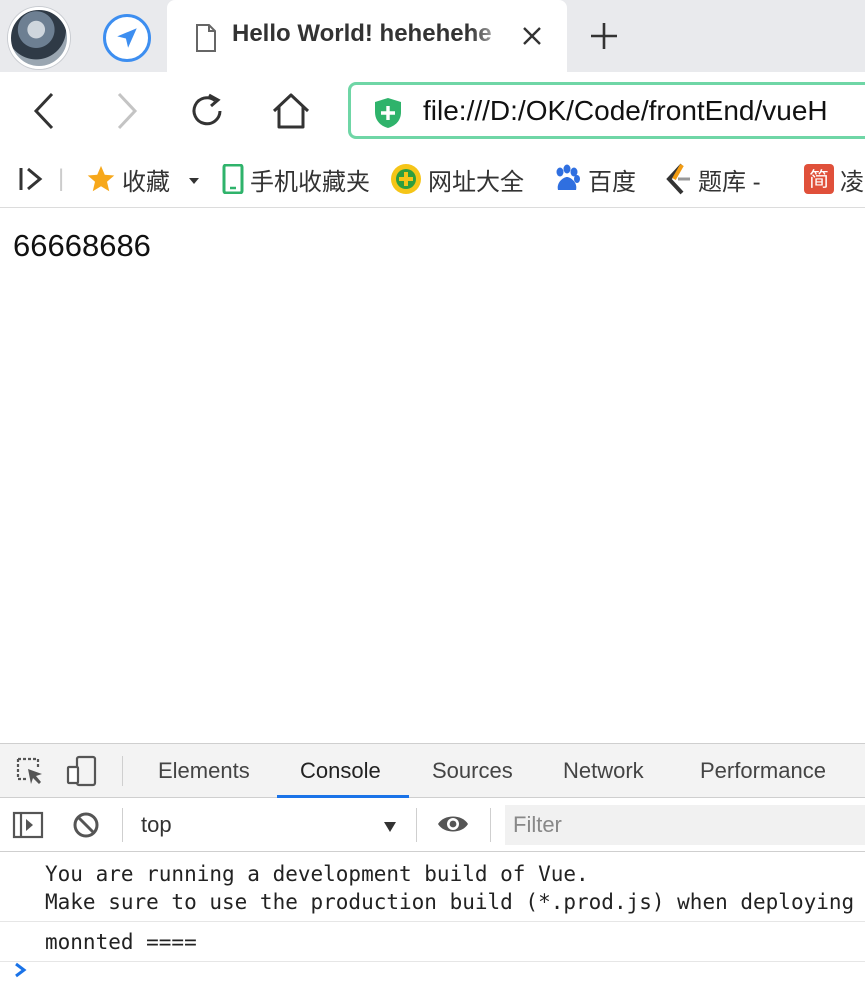  I want to click on shield-icon, so click(388, 115).